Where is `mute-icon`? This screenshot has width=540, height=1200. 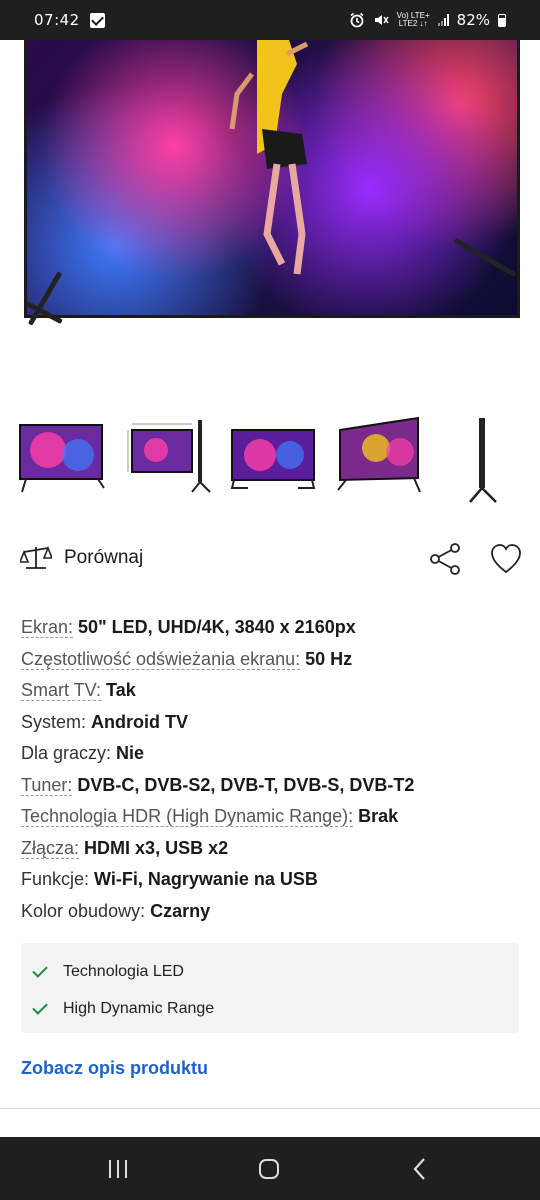 mute-icon is located at coordinates (381, 20).